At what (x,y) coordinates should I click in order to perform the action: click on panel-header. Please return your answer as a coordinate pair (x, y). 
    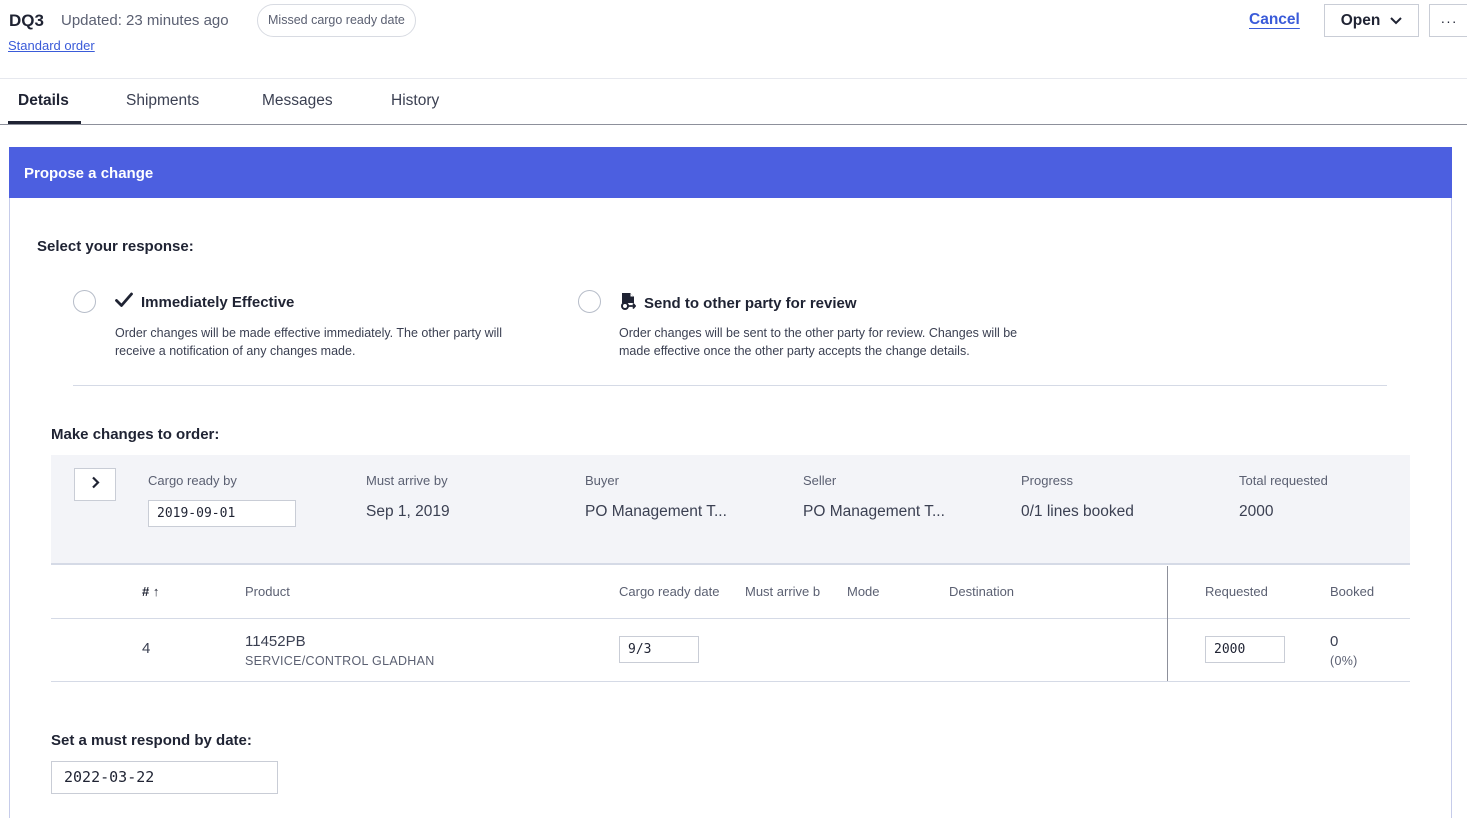
    Looking at the image, I should click on (730, 172).